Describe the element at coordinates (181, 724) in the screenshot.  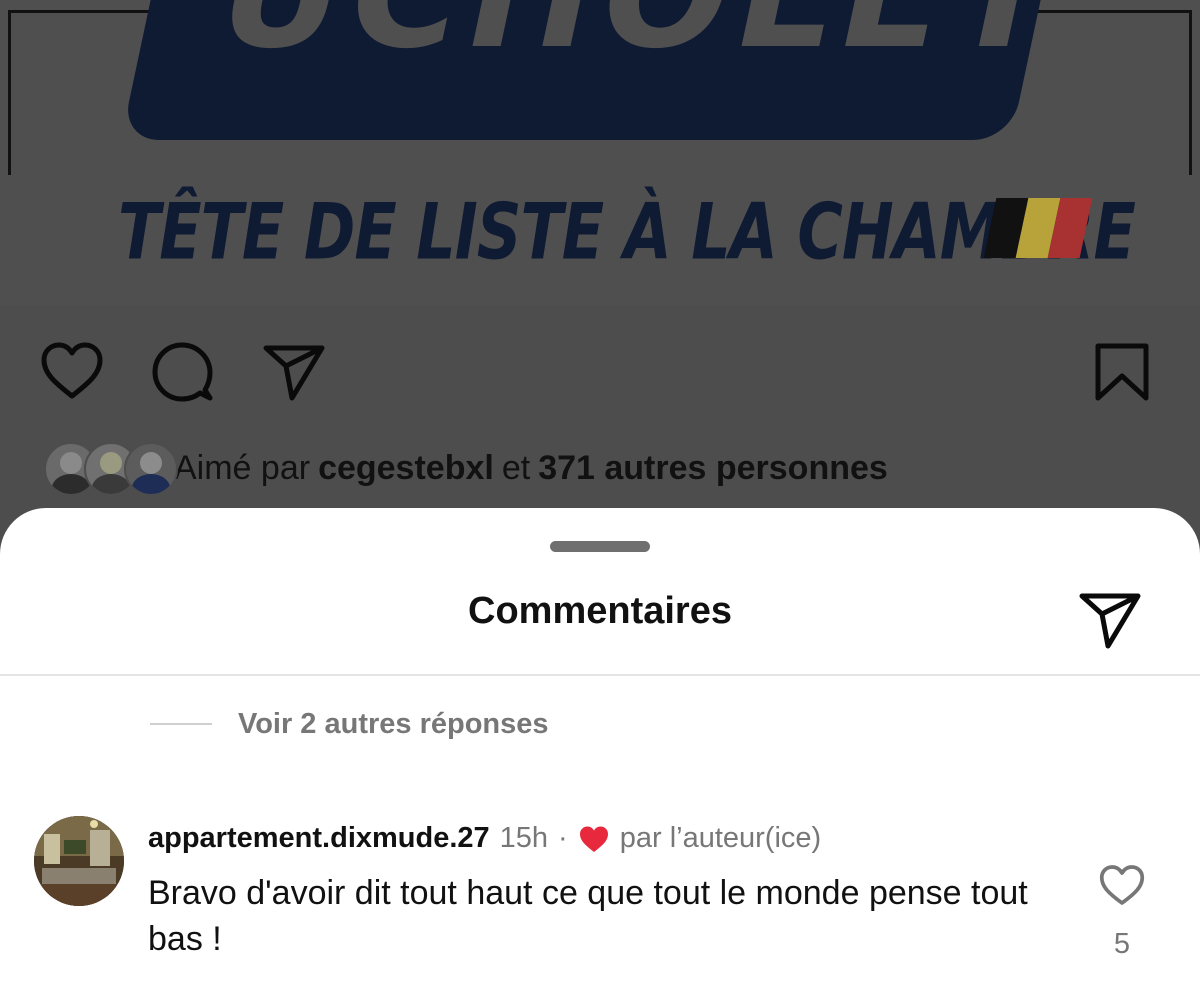
I see `replies-line` at that location.